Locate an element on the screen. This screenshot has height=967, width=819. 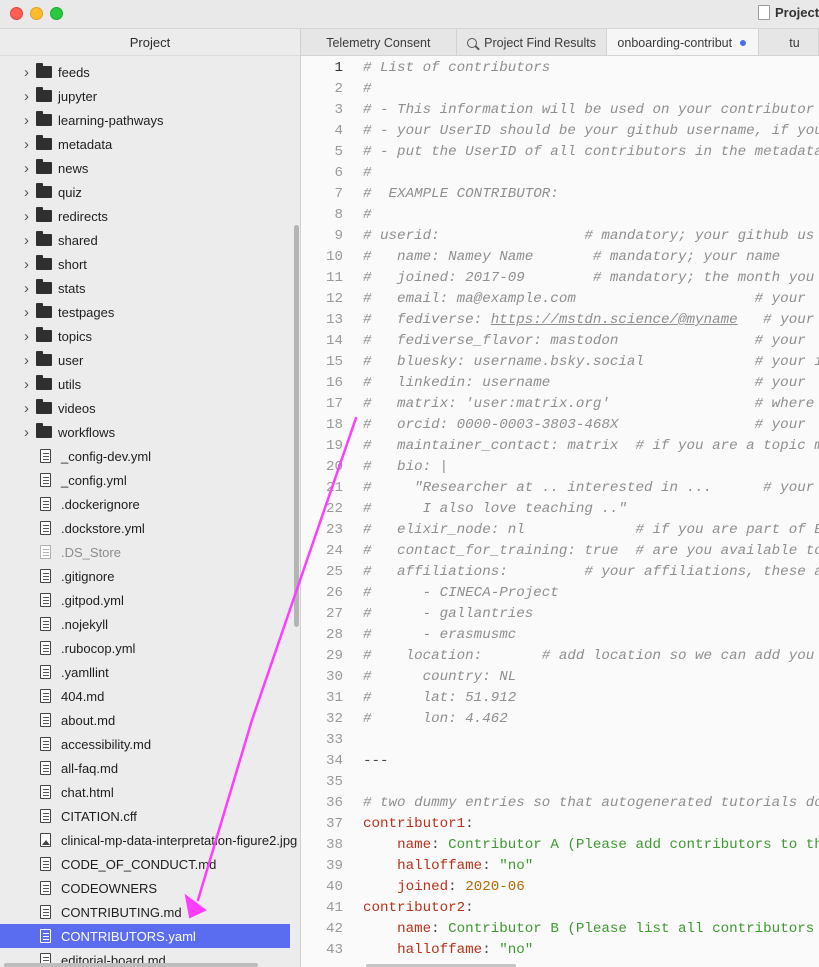
folder-item: › testpages is located at coordinates (150, 312).